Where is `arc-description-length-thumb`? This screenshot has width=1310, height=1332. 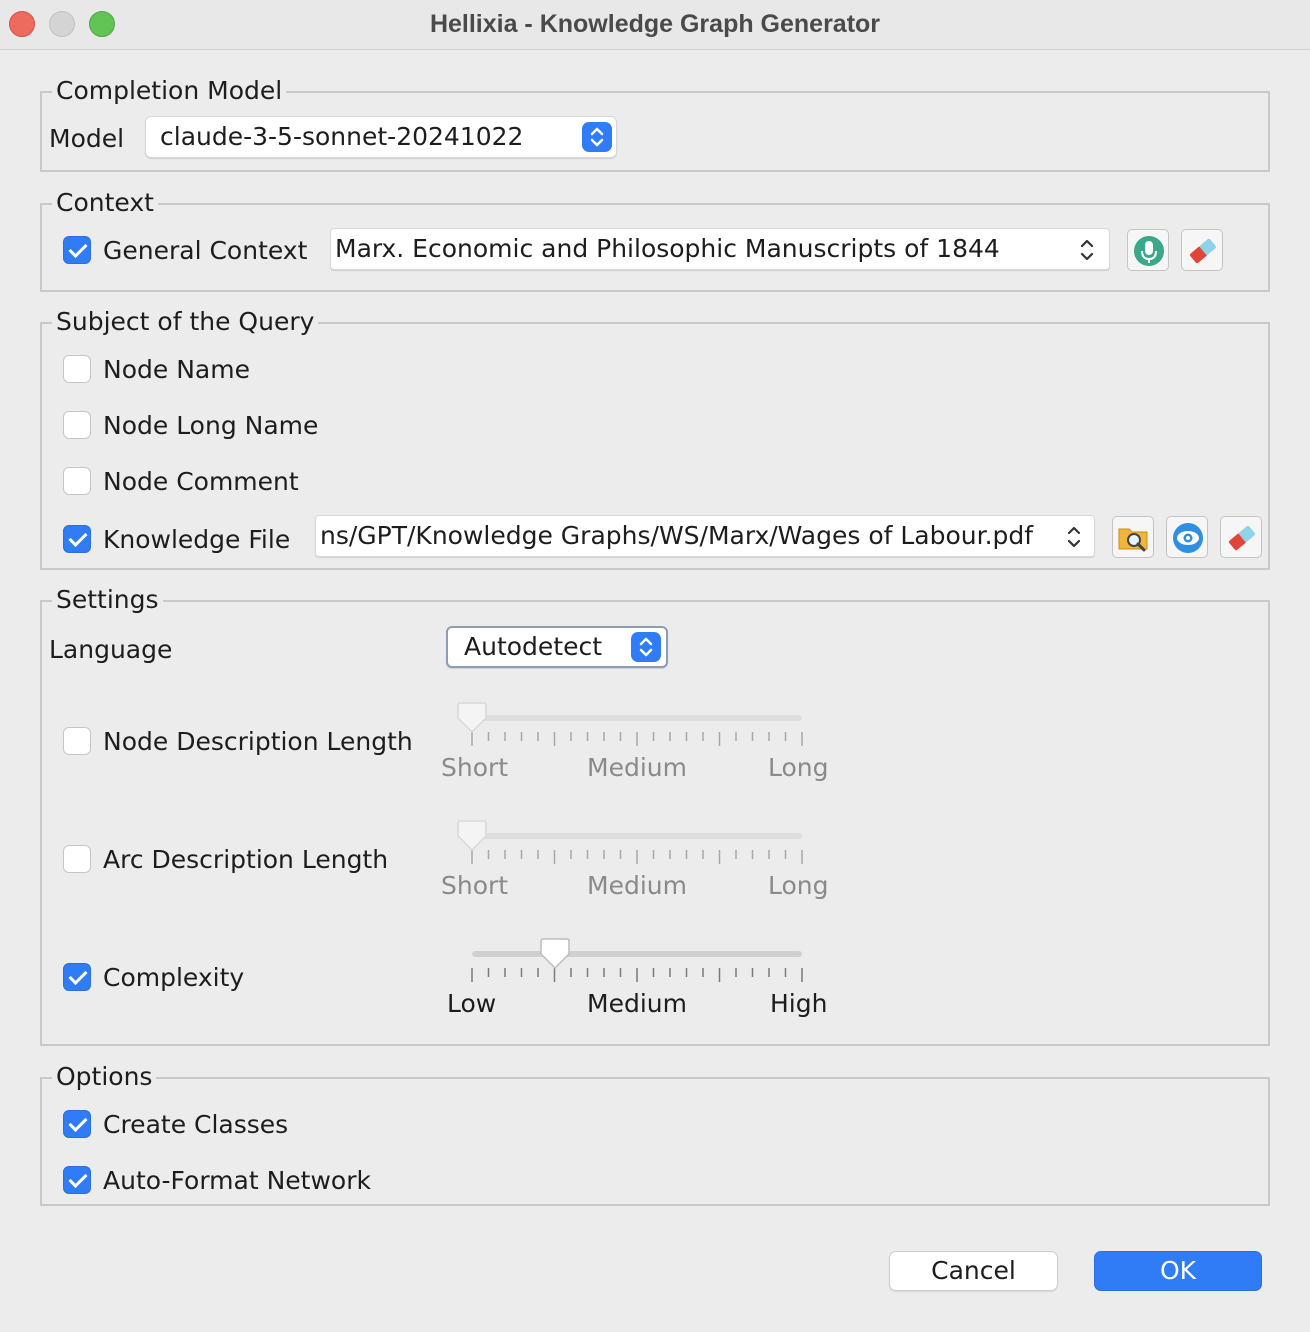 arc-description-length-thumb is located at coordinates (472, 836).